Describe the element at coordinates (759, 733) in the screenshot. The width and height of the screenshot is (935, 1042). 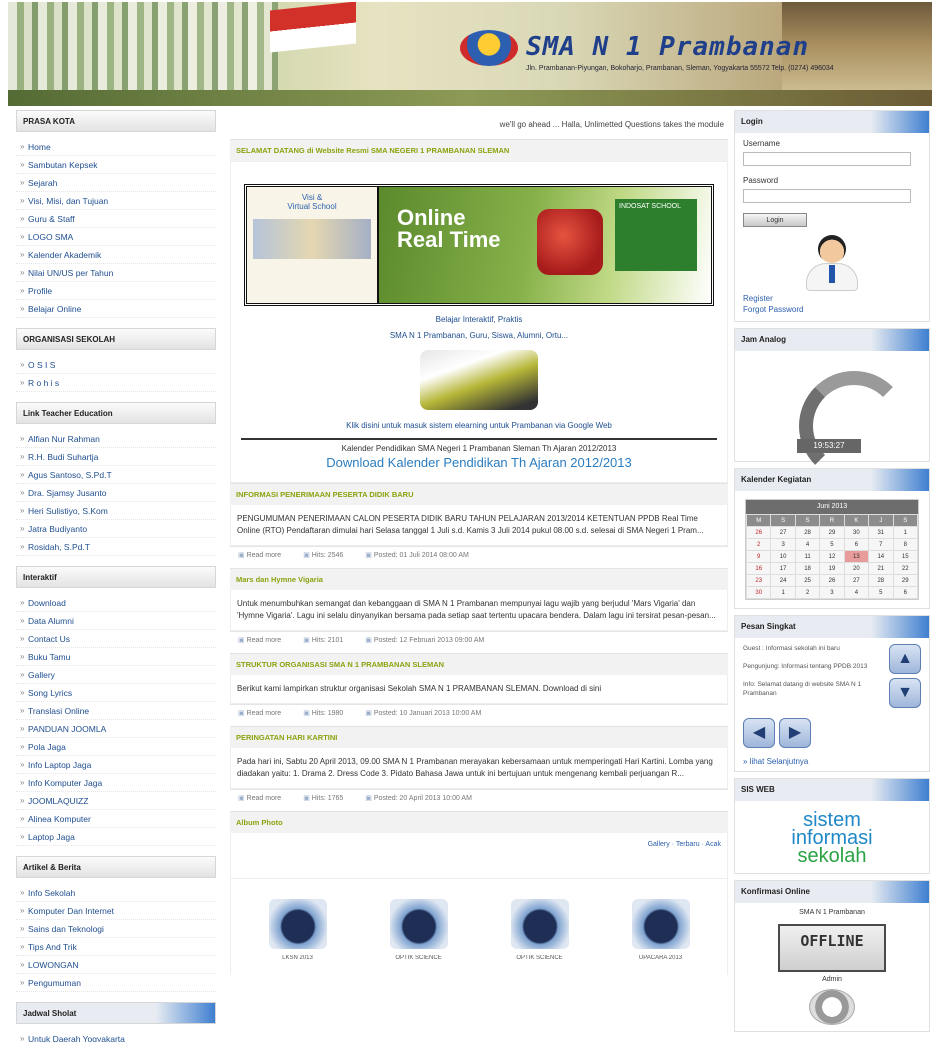
I see `prev-button: ◀` at that location.